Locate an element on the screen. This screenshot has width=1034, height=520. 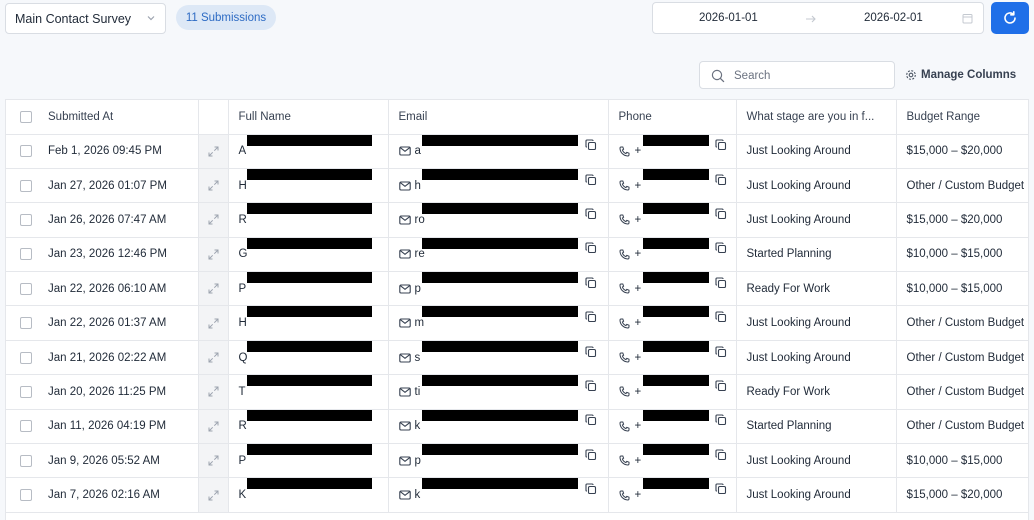
email-cell: h is located at coordinates (498, 186).